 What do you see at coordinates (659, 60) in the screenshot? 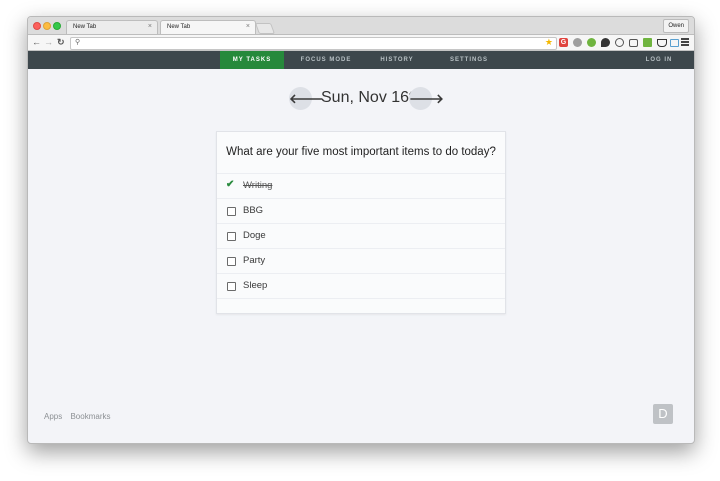
I see `nav-log-in: LOG IN` at bounding box center [659, 60].